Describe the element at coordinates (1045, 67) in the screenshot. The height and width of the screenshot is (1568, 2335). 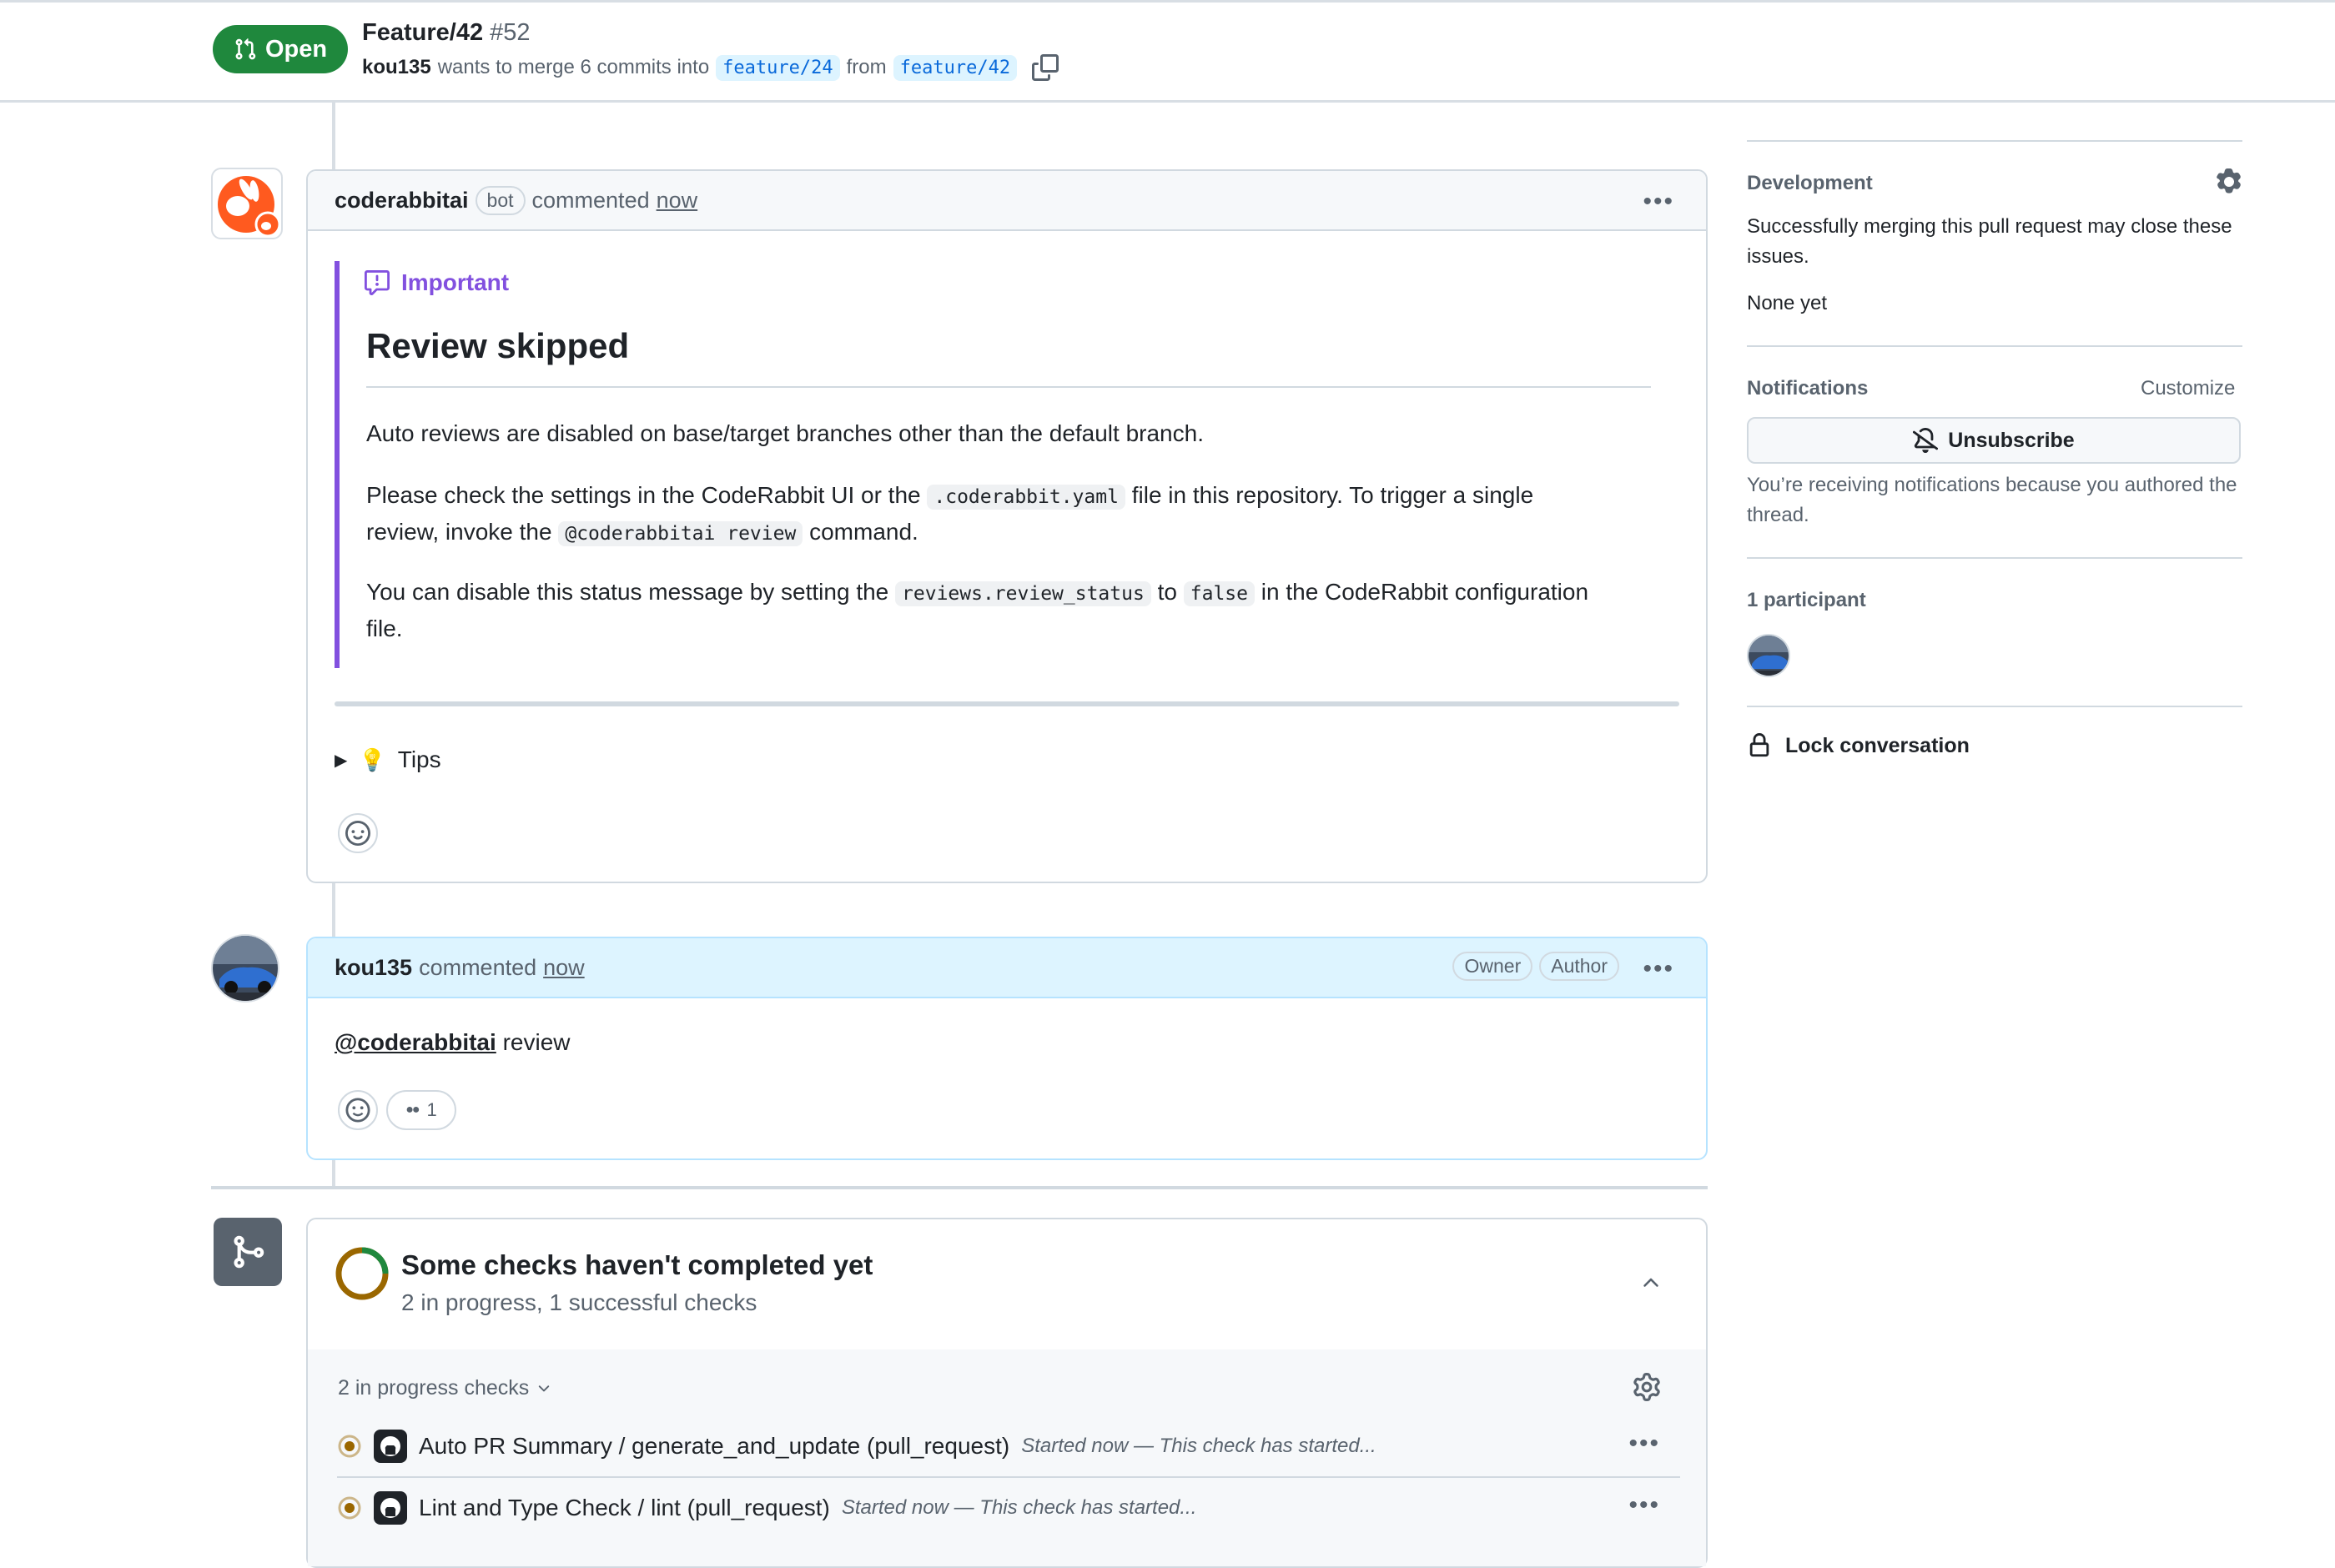
I see `copy-icon` at that location.